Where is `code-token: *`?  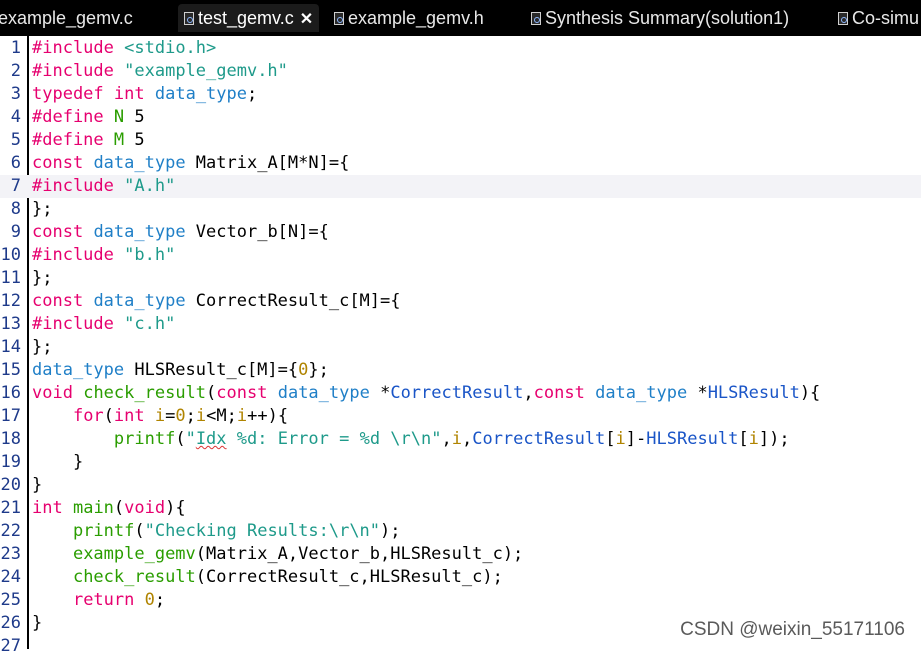
code-token: * is located at coordinates (697, 393).